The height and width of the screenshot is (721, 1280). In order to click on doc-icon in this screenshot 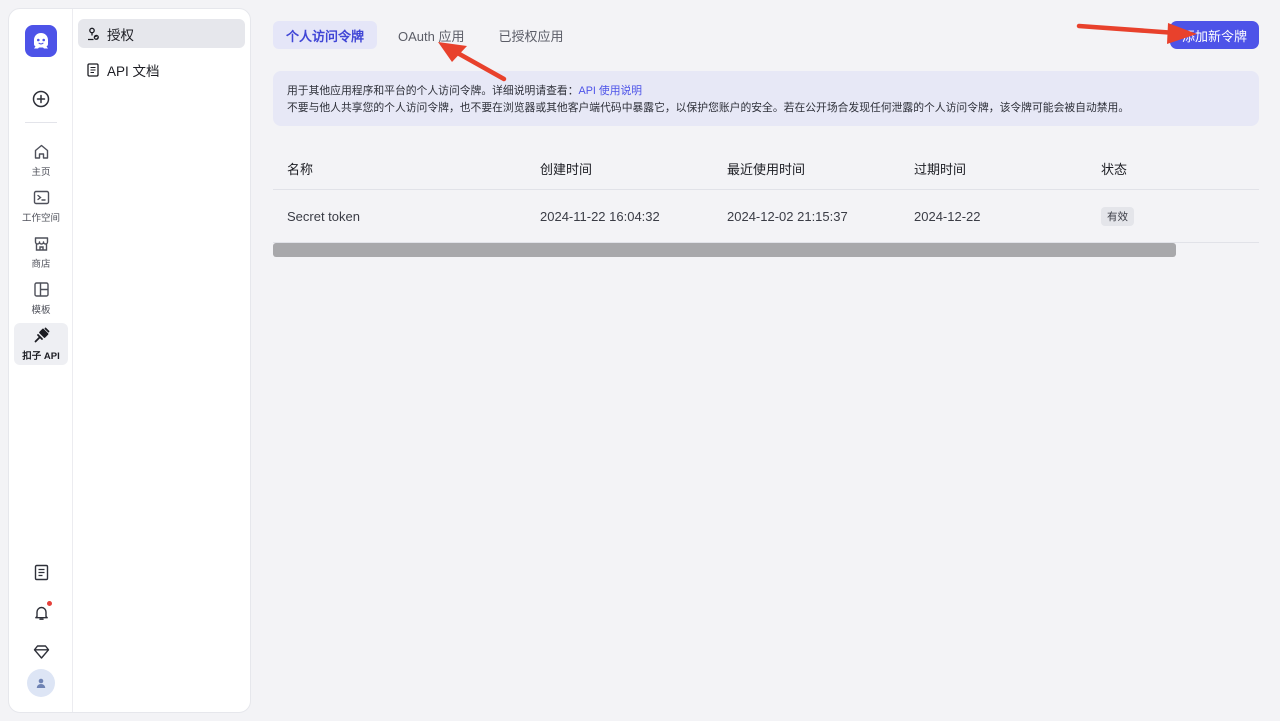, I will do `click(93, 69)`.